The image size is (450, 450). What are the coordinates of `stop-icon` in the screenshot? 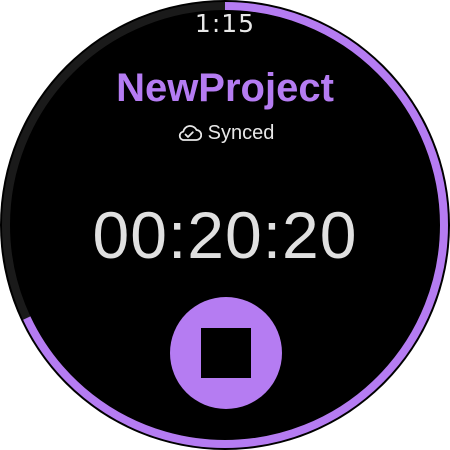 It's located at (226, 353).